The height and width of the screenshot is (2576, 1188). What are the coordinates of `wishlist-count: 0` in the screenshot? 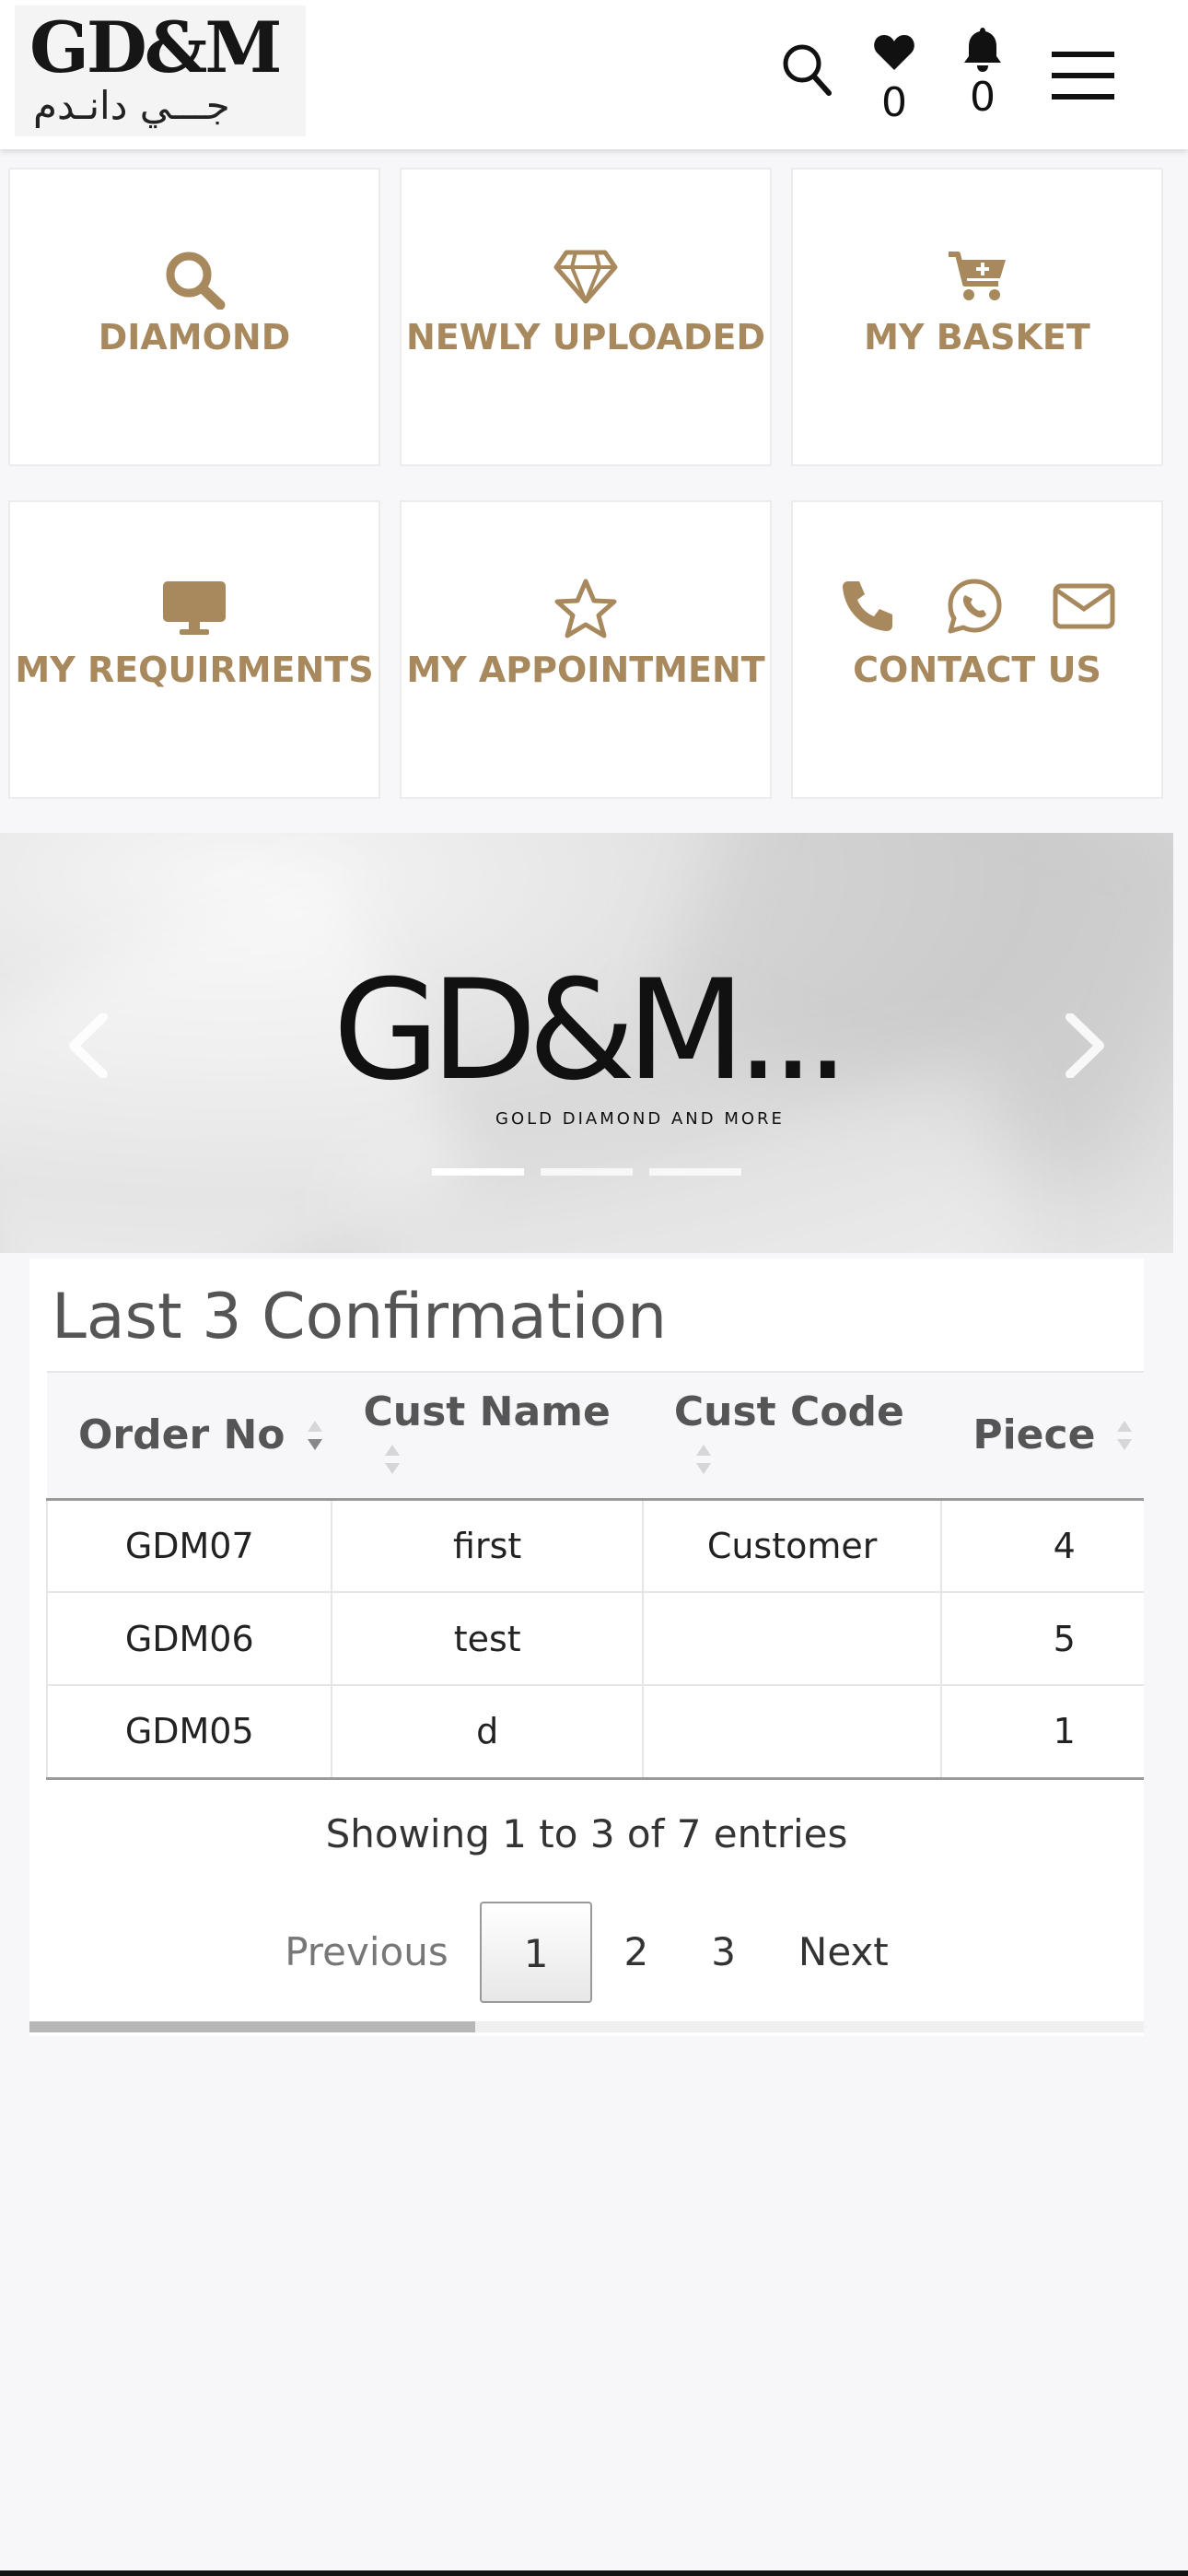 It's located at (894, 102).